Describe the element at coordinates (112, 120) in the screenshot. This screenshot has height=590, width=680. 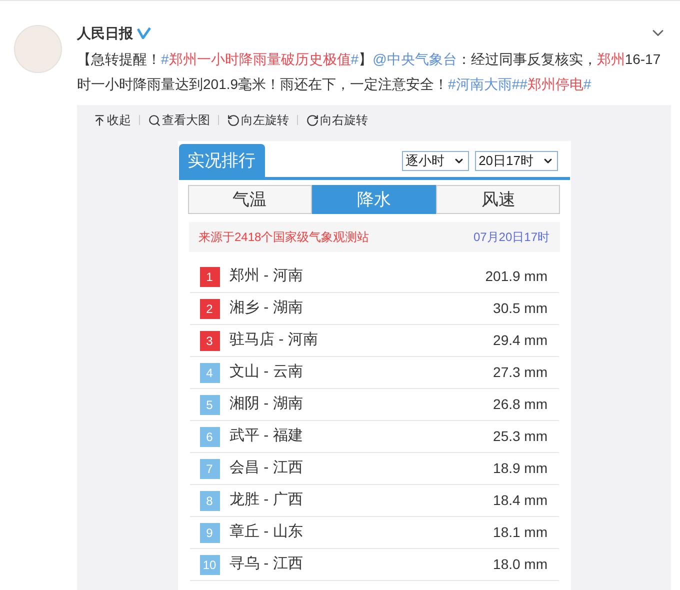
I see `image-toolbar-button: 收起` at that location.